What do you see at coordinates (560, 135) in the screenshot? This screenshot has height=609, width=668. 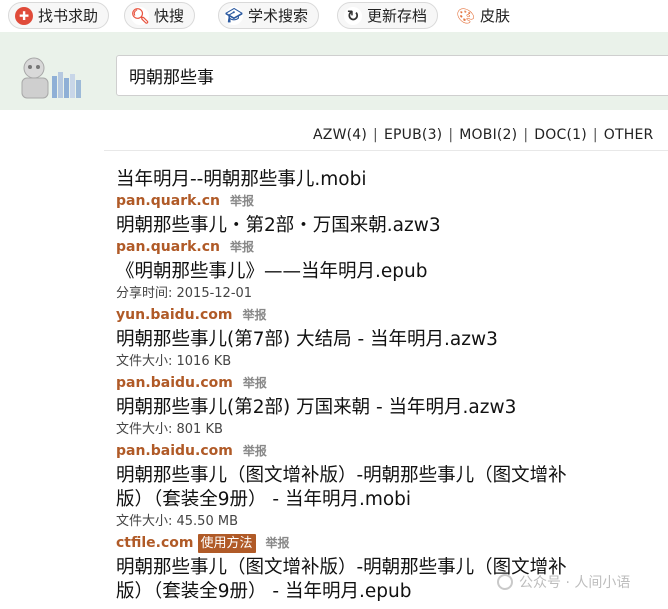 I see `filter-doc: DOC(1)` at bounding box center [560, 135].